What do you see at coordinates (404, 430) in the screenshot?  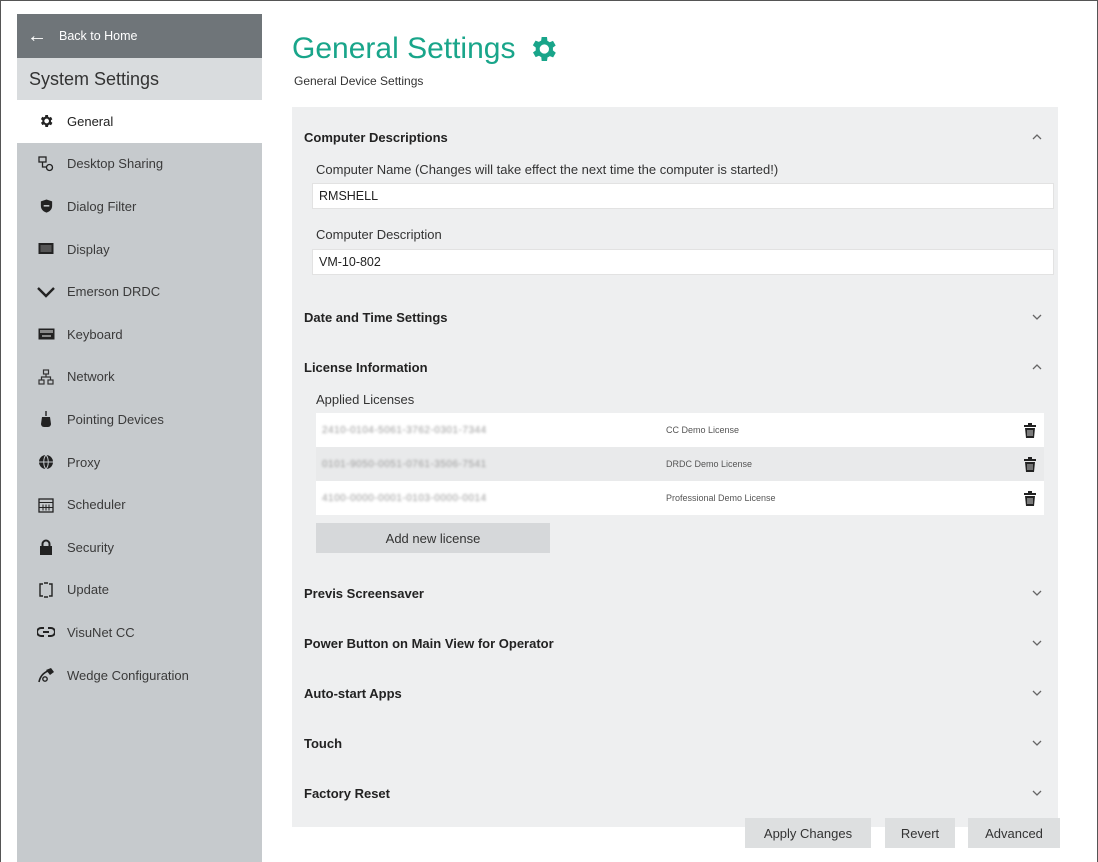 I see `license-key: 2410-0104-5061-3762-0301-7344` at bounding box center [404, 430].